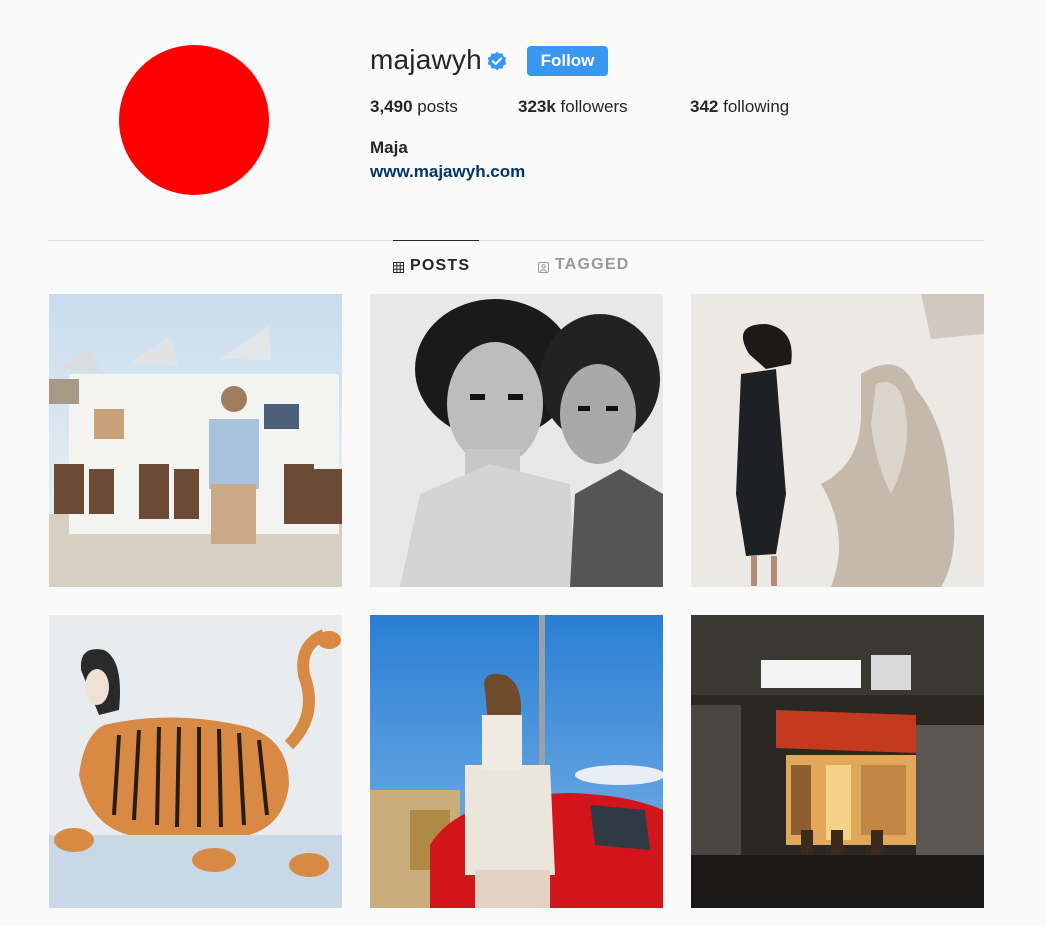 The image size is (1046, 926). Describe the element at coordinates (435, 106) in the screenshot. I see `posts-label: posts` at that location.